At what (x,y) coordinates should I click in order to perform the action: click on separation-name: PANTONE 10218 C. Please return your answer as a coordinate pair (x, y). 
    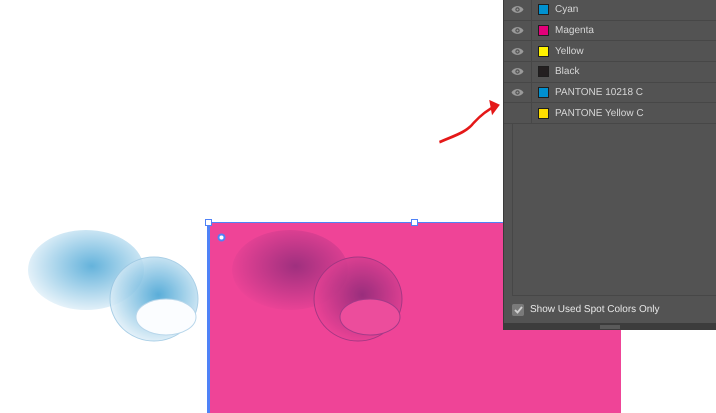
    Looking at the image, I should click on (599, 92).